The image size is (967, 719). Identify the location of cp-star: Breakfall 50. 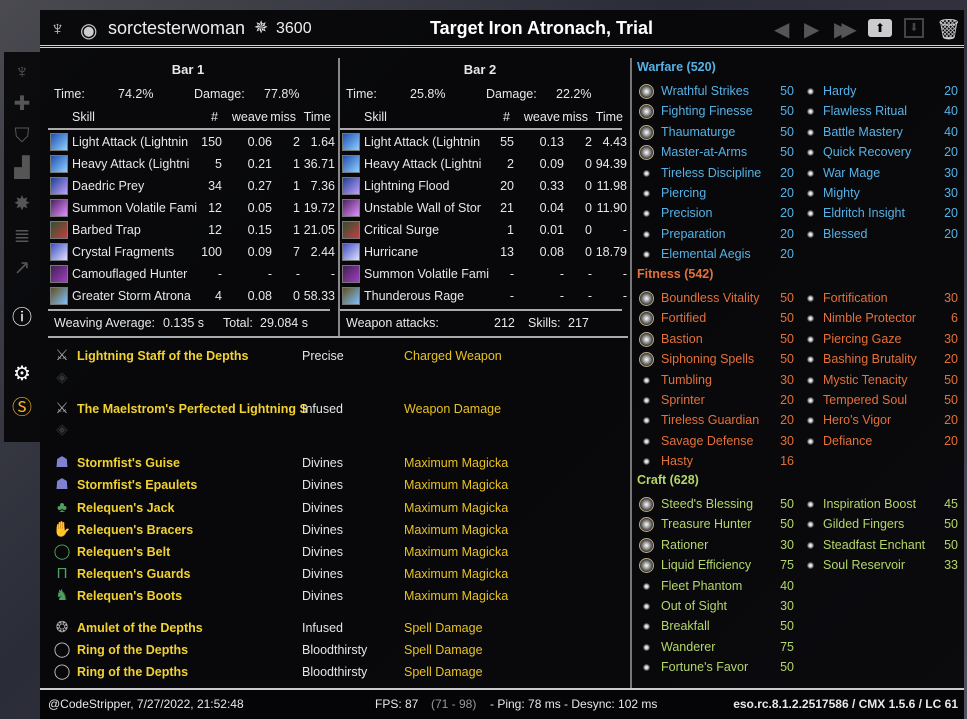
(716, 626).